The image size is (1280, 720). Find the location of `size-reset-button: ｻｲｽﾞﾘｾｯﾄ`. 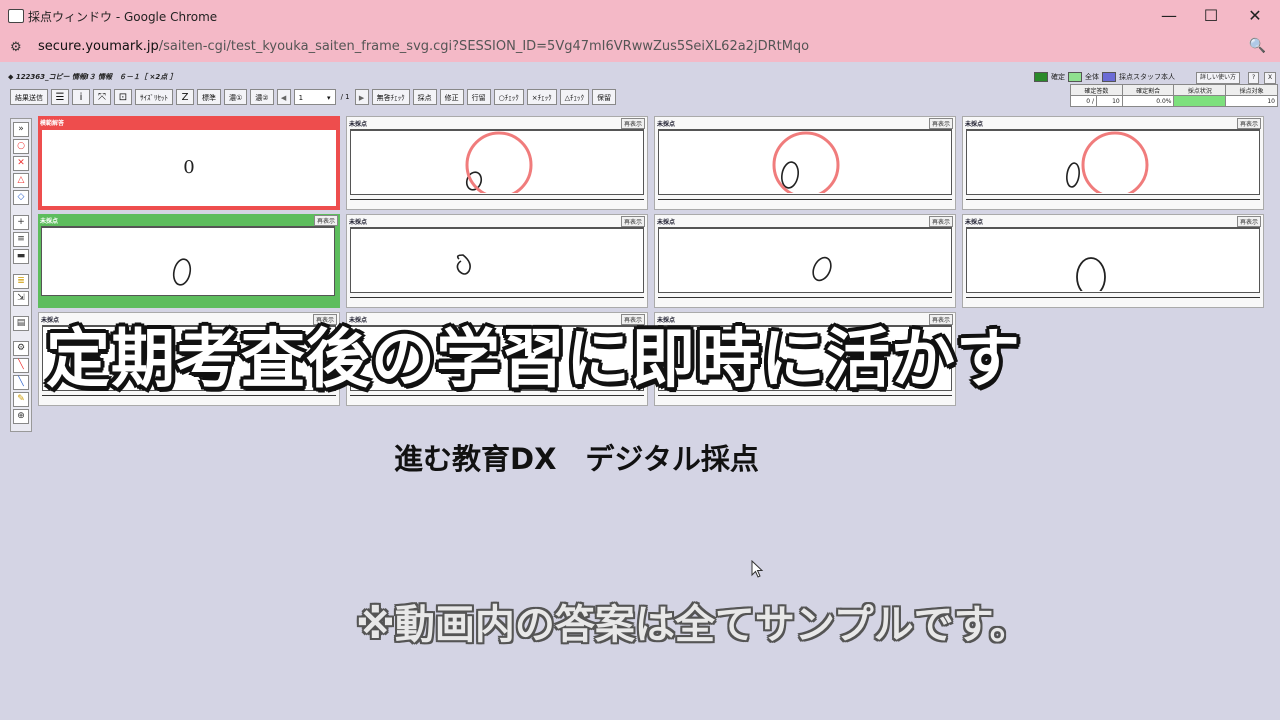

size-reset-button: ｻｲｽﾞﾘｾｯﾄ is located at coordinates (154, 97).